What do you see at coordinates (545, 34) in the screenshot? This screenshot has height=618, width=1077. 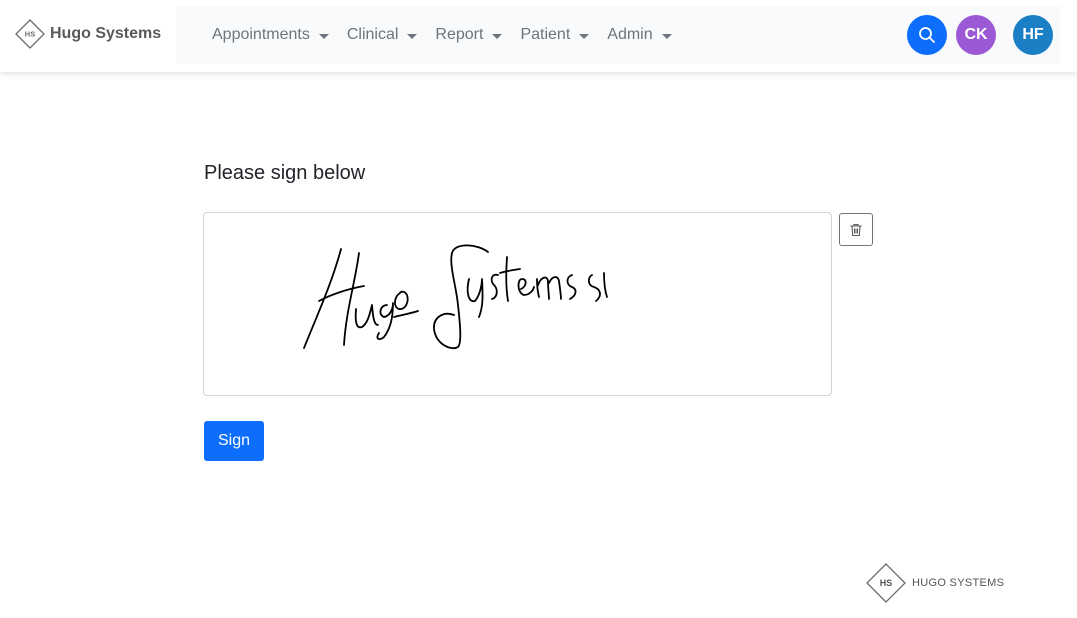 I see `menu-patient-label: Patient` at bounding box center [545, 34].